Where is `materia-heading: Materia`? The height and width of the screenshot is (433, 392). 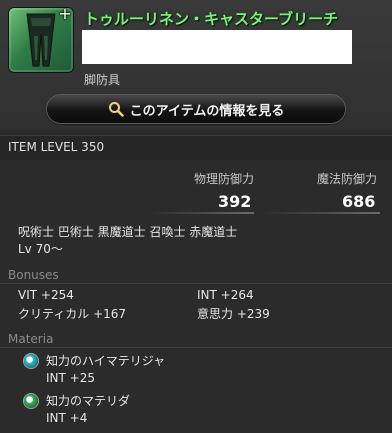
materia-heading: Materia is located at coordinates (31, 339).